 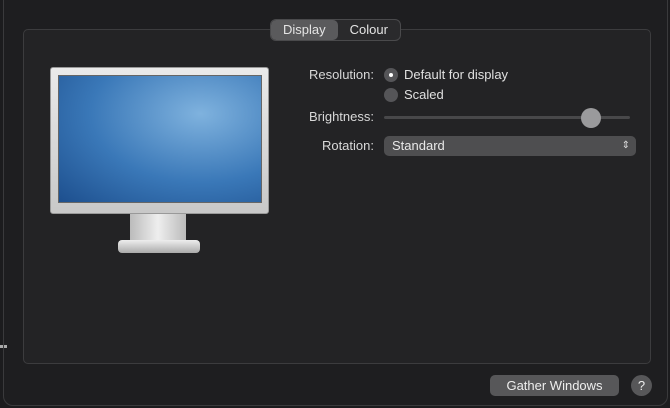 What do you see at coordinates (641, 385) in the screenshot?
I see `help-button: ?` at bounding box center [641, 385].